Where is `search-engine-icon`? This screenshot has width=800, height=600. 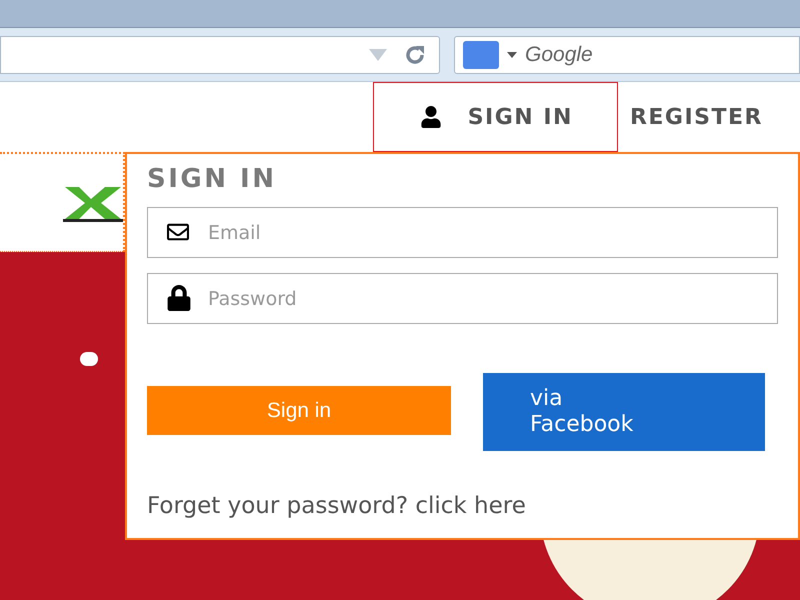
search-engine-icon is located at coordinates (481, 54).